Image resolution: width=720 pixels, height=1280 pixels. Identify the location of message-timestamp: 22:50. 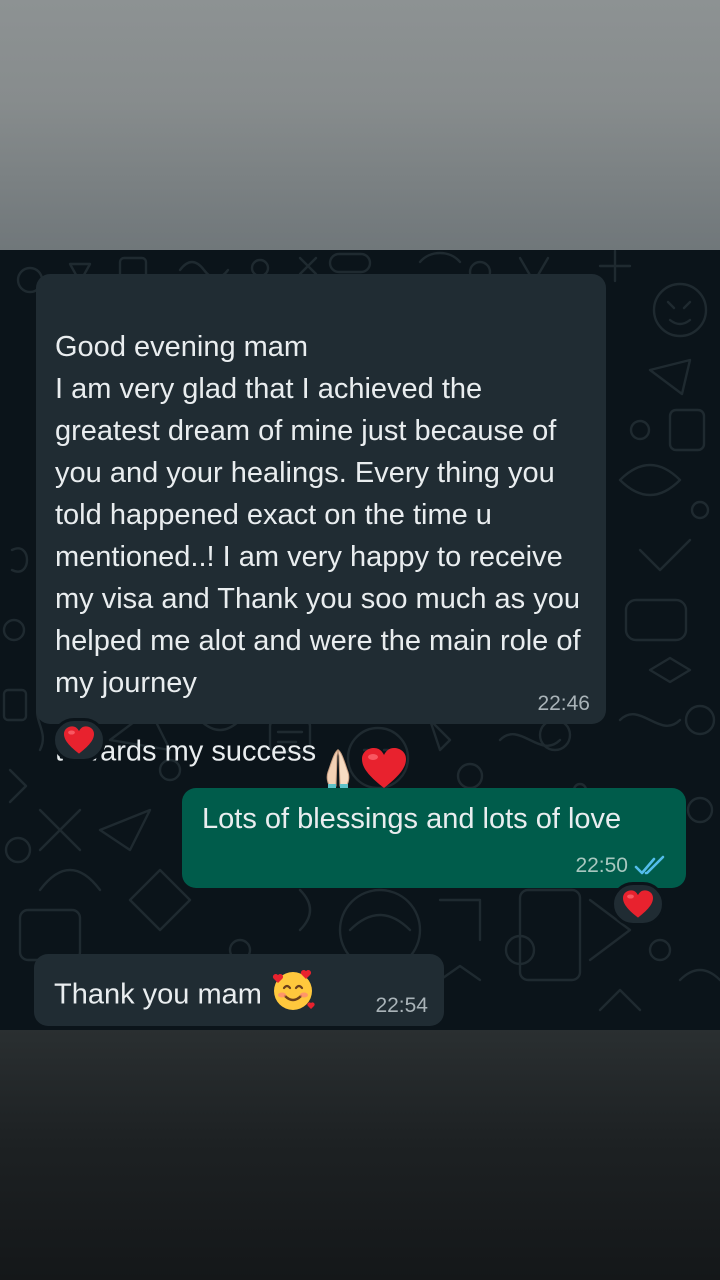
(621, 866).